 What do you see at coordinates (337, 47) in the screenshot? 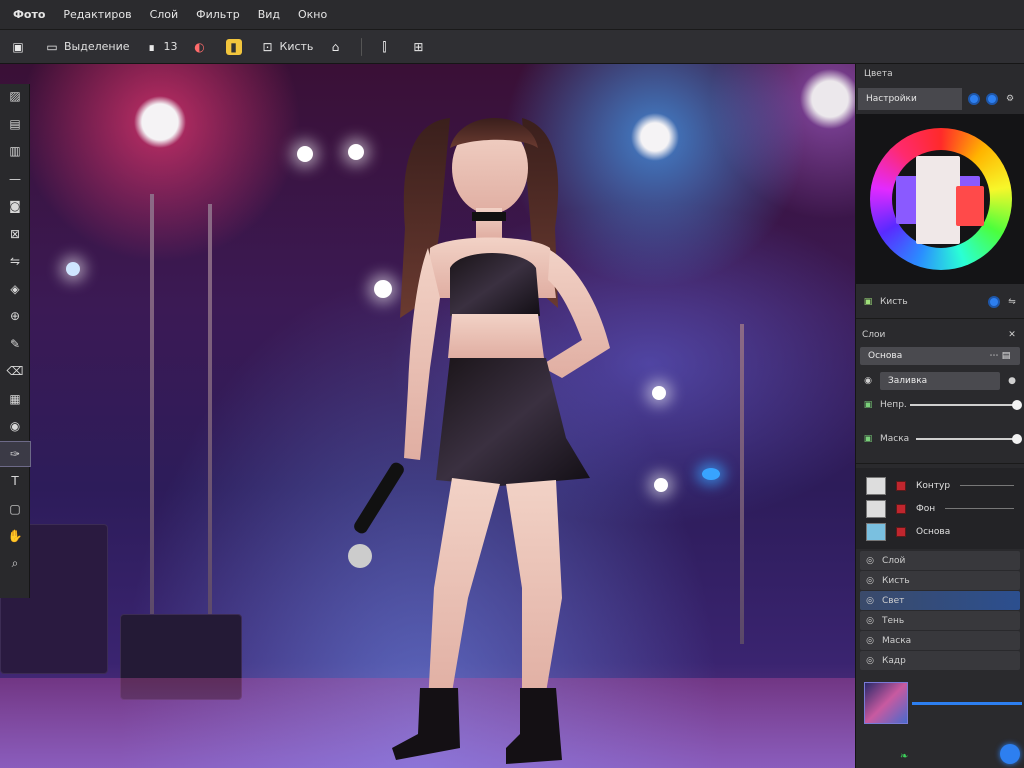
I see `path-button: ⌂` at bounding box center [337, 47].